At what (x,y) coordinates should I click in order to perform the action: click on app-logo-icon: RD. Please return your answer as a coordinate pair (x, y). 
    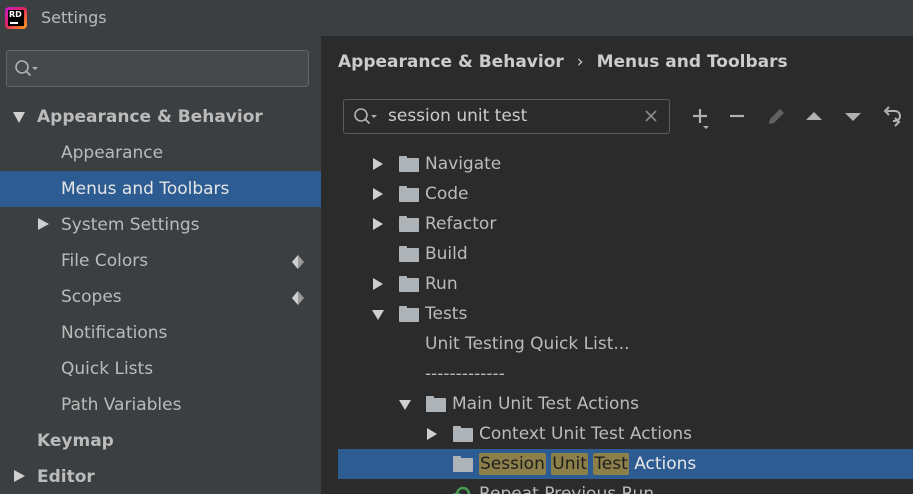
    Looking at the image, I should click on (16, 18).